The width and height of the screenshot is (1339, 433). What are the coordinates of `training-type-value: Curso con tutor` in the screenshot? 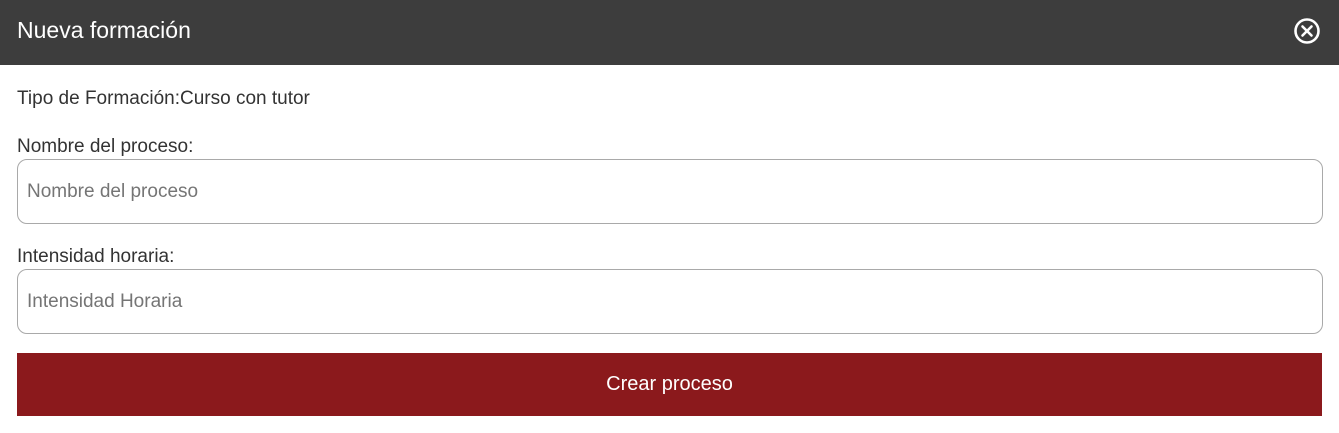 It's located at (244, 98).